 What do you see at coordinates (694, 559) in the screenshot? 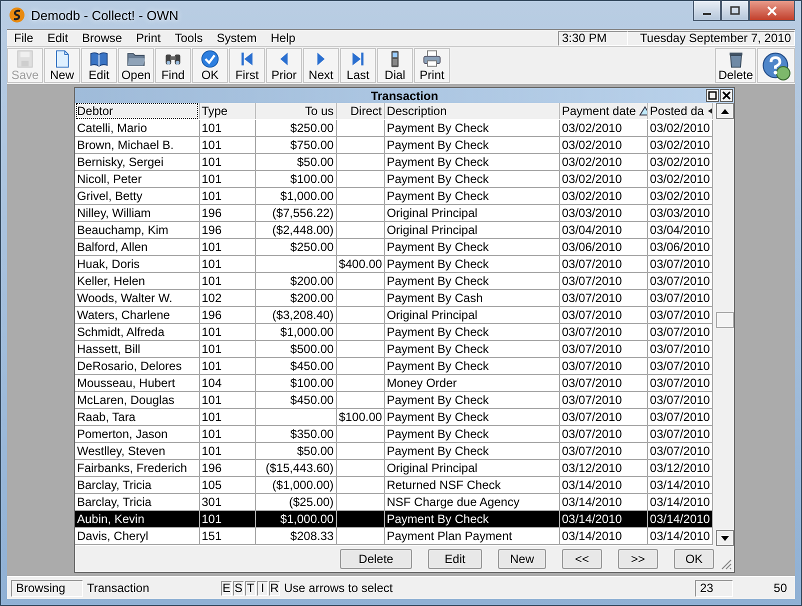
I see `dialog-button: OK` at bounding box center [694, 559].